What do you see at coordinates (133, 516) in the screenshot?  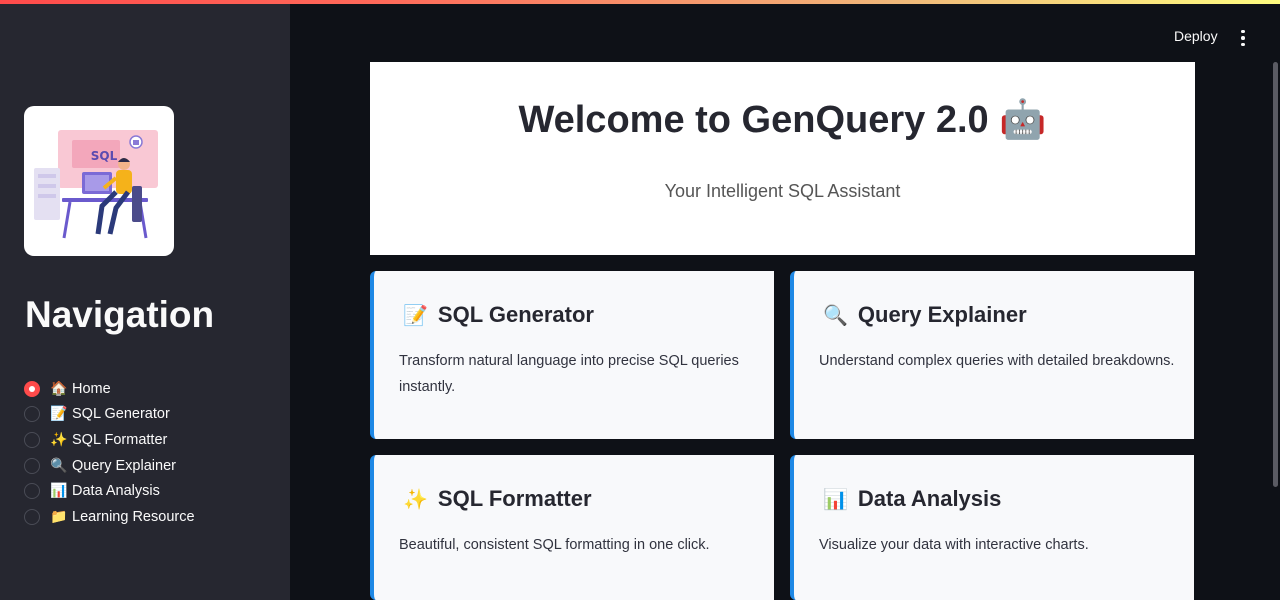 I see `nav-option-label: Learning Resource` at bounding box center [133, 516].